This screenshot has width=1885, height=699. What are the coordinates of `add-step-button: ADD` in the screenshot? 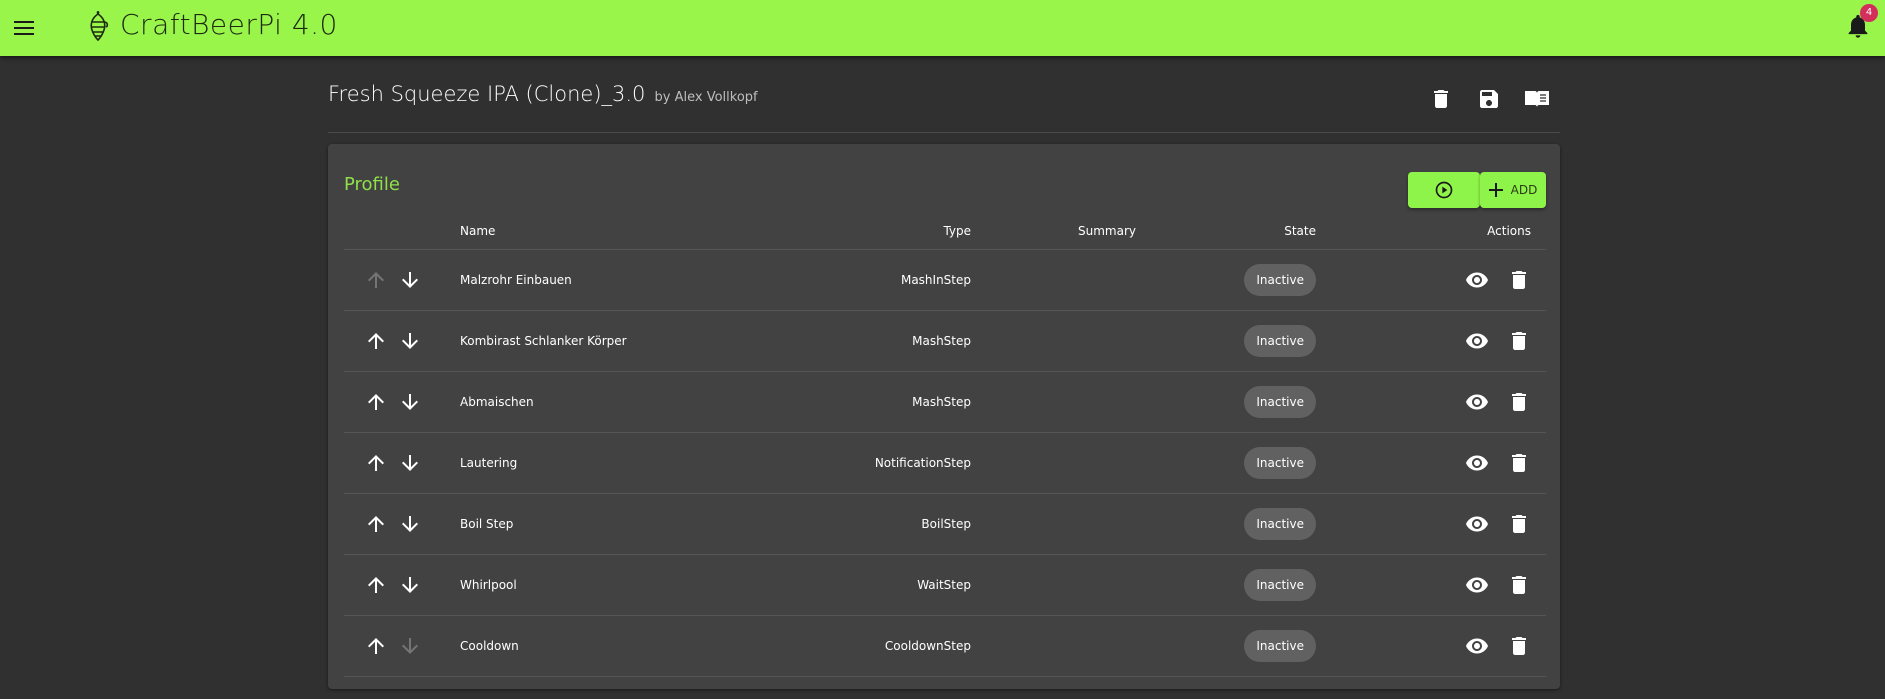 It's located at (1513, 190).